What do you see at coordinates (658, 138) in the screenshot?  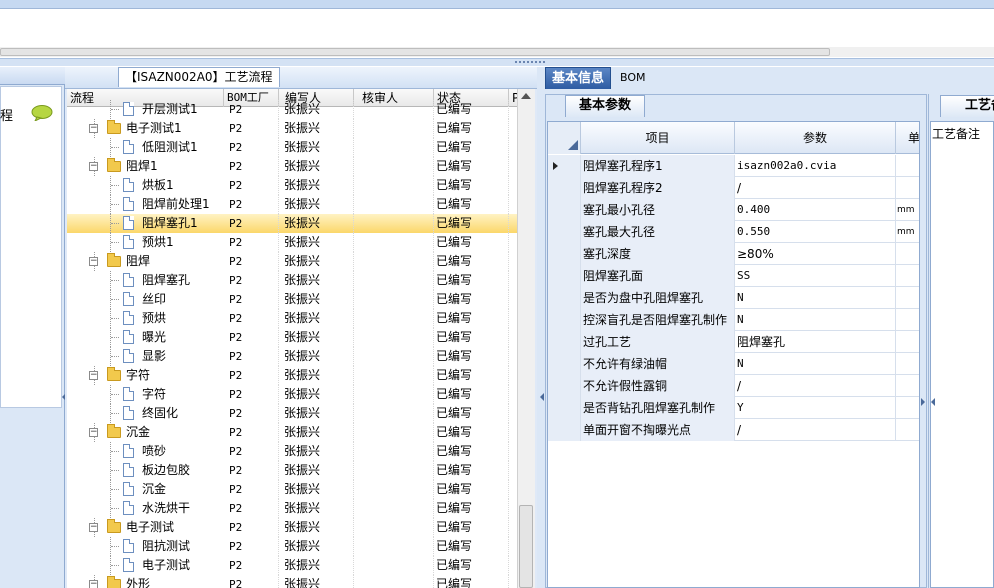 I see `col-item: 项目` at bounding box center [658, 138].